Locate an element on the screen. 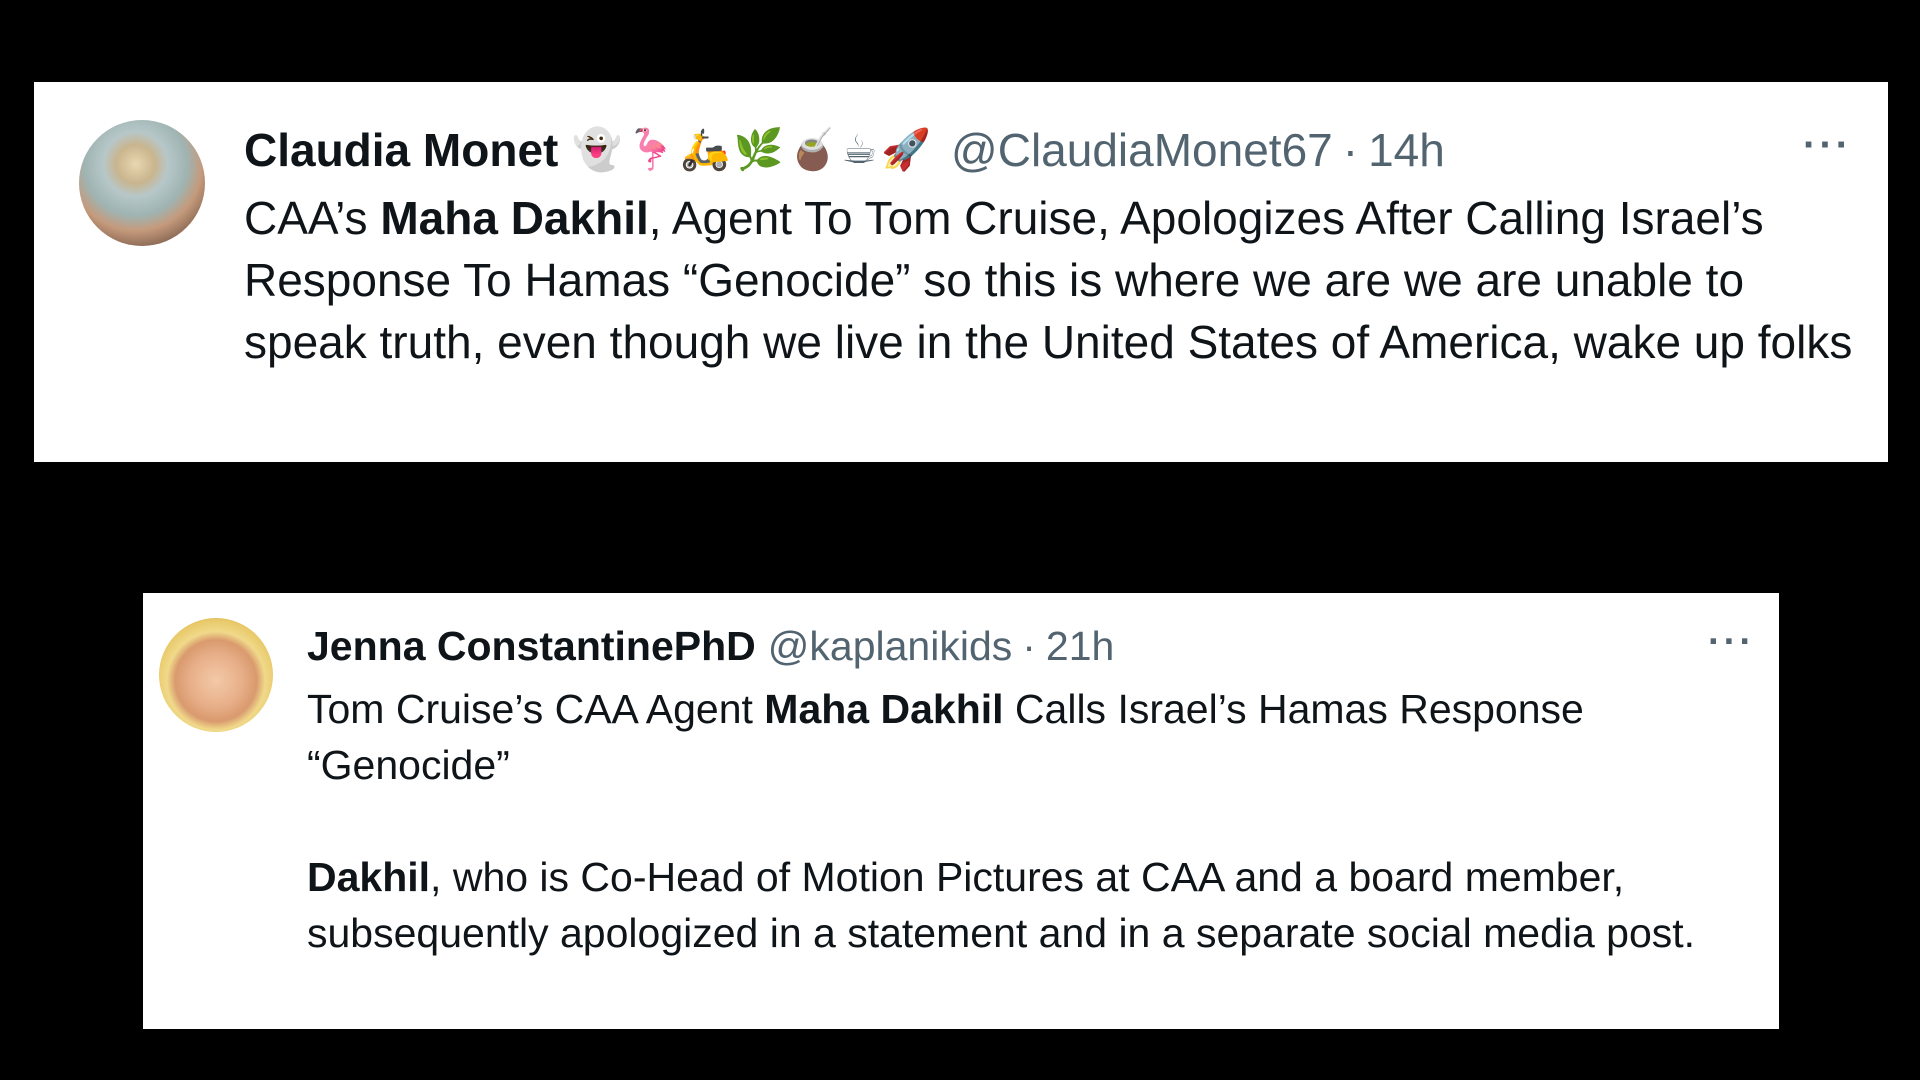  tweet-header: Jenna ConstantinePhD @kaplanikids · 21h is located at coordinates (710, 646).